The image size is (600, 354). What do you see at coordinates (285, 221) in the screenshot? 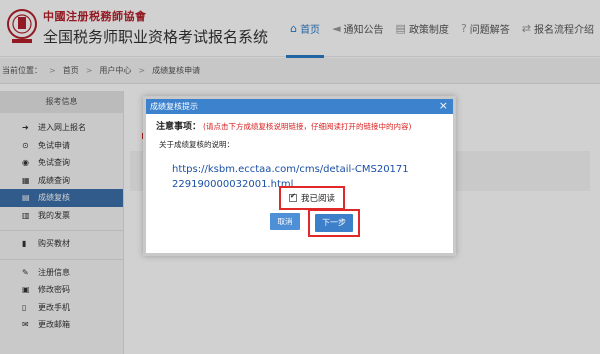
I see `cancel-button: 取消` at bounding box center [285, 221].